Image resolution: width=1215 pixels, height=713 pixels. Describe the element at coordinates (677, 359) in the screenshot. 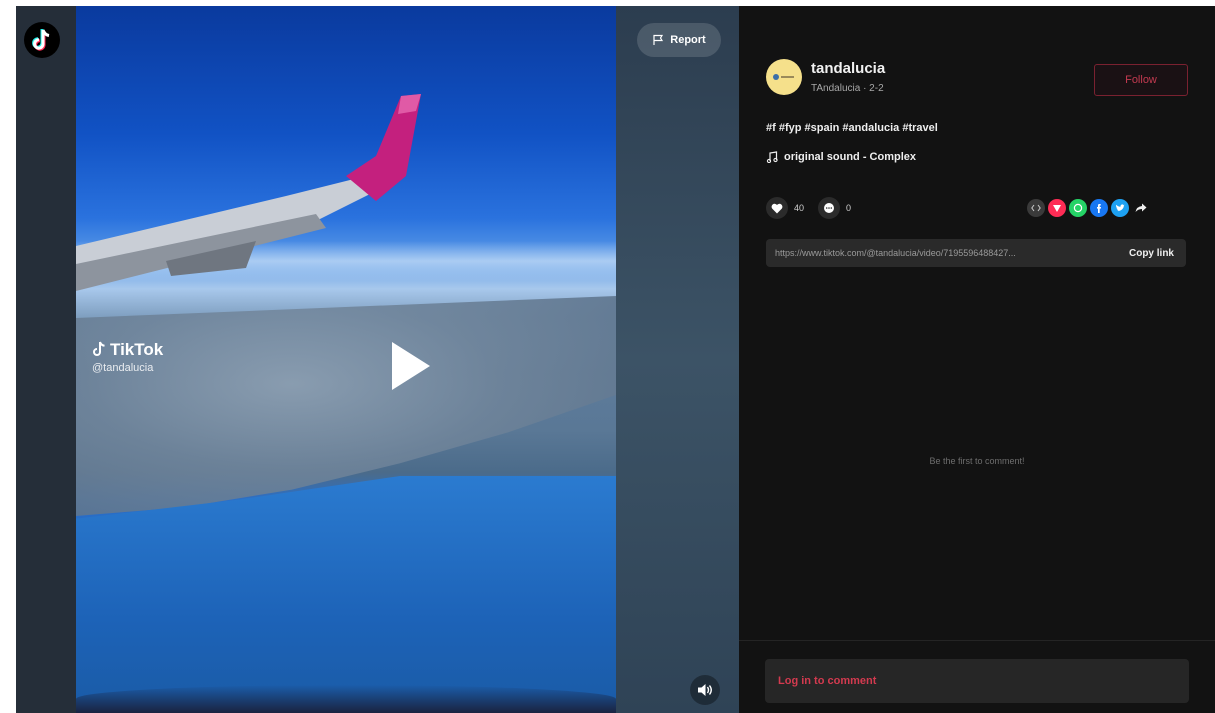

I see `video-backdrop-right` at that location.